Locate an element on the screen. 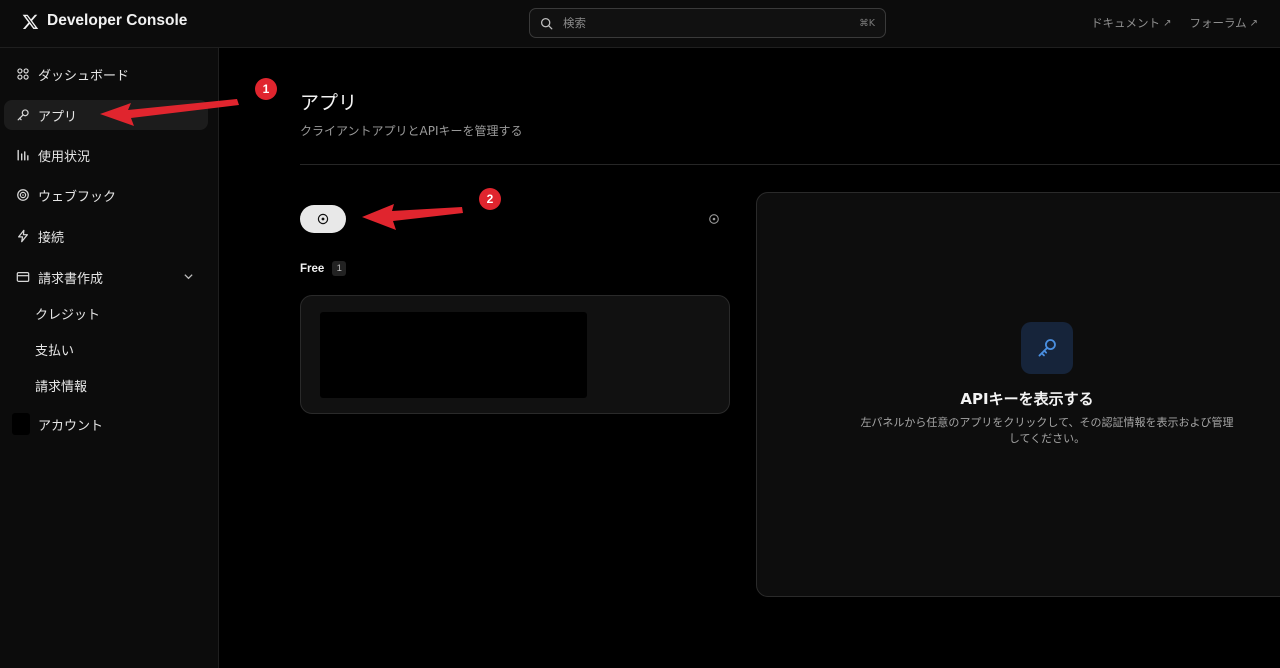  sidebar-item-label: アカウント is located at coordinates (71, 426).